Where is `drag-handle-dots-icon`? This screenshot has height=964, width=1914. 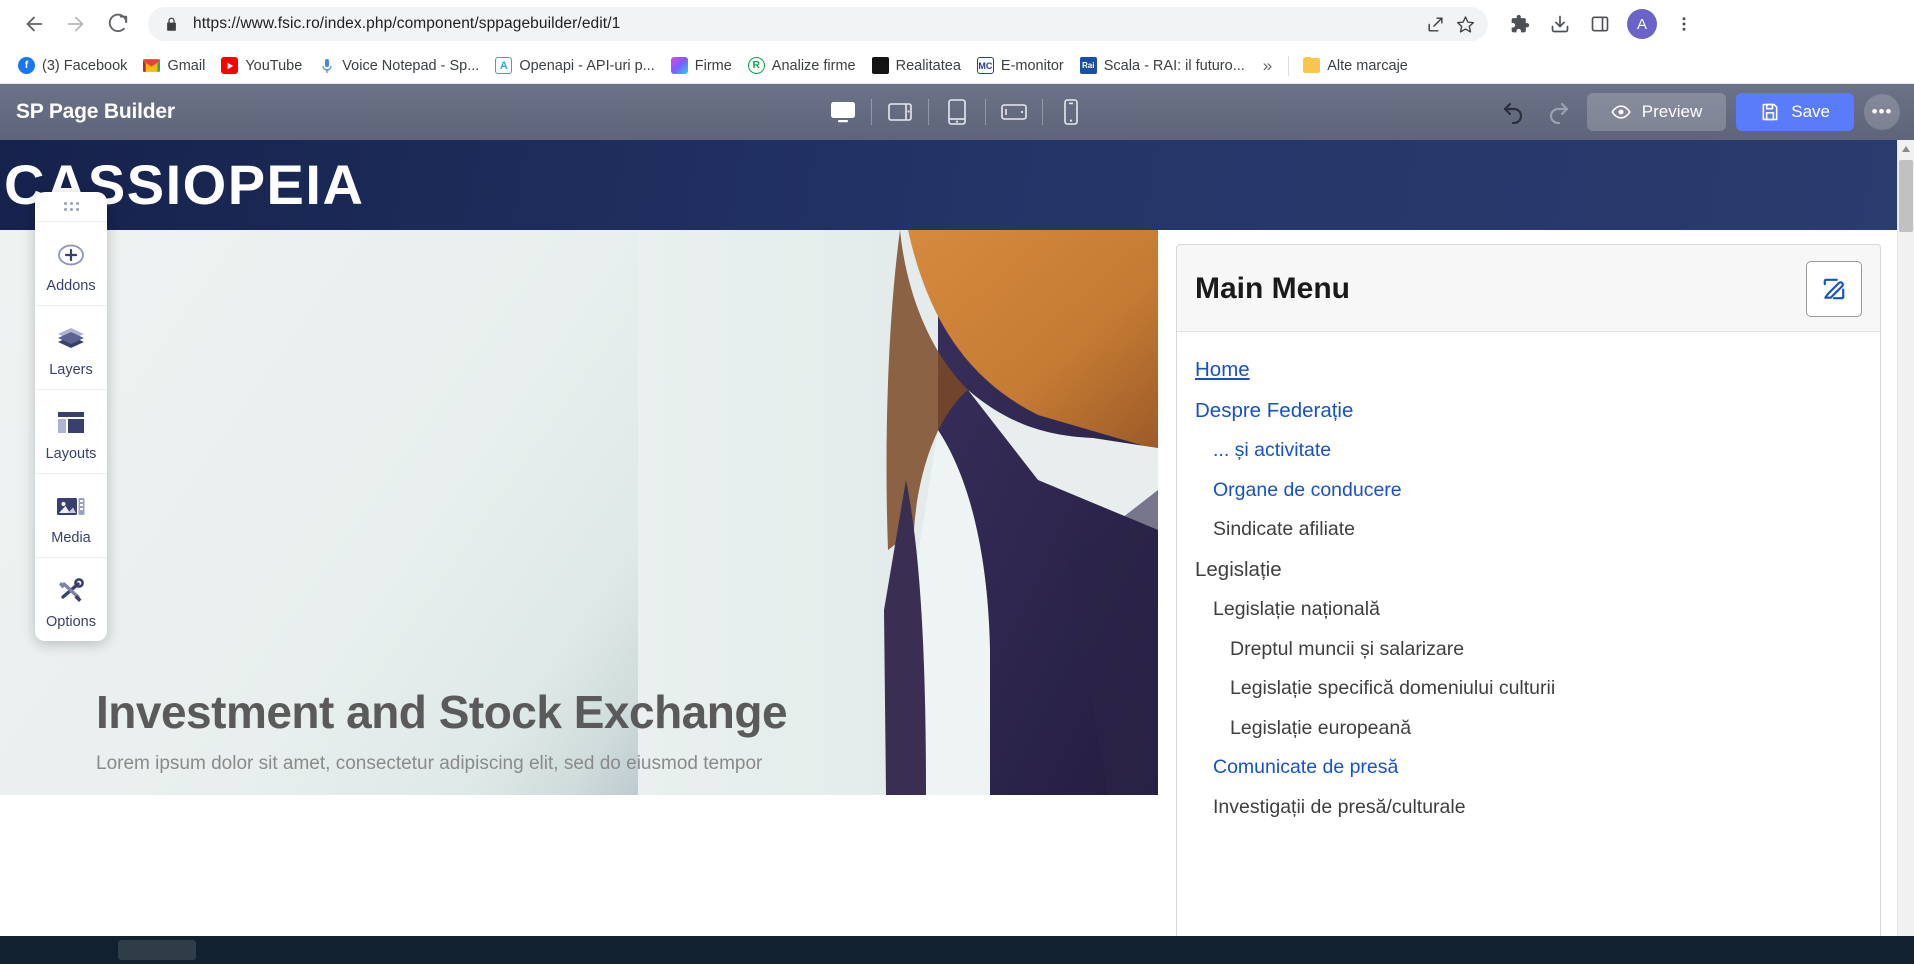
drag-handle-dots-icon is located at coordinates (71, 206).